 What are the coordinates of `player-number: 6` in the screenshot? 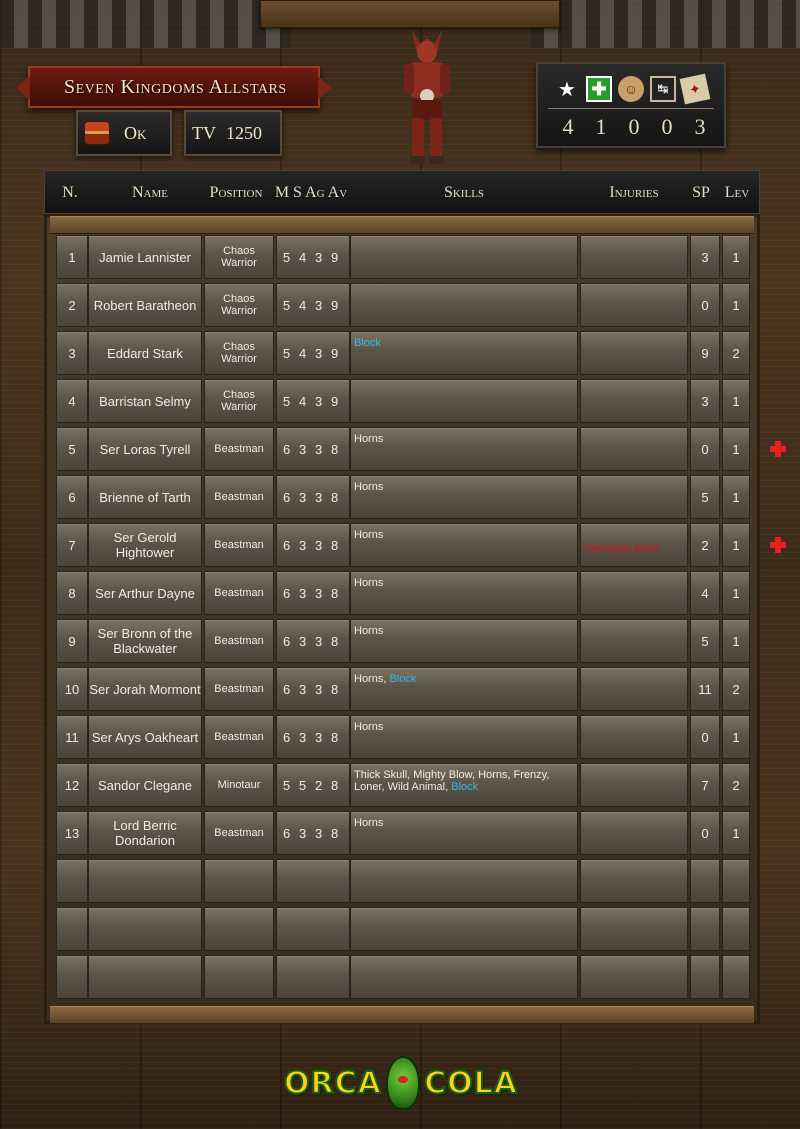 It's located at (72, 497).